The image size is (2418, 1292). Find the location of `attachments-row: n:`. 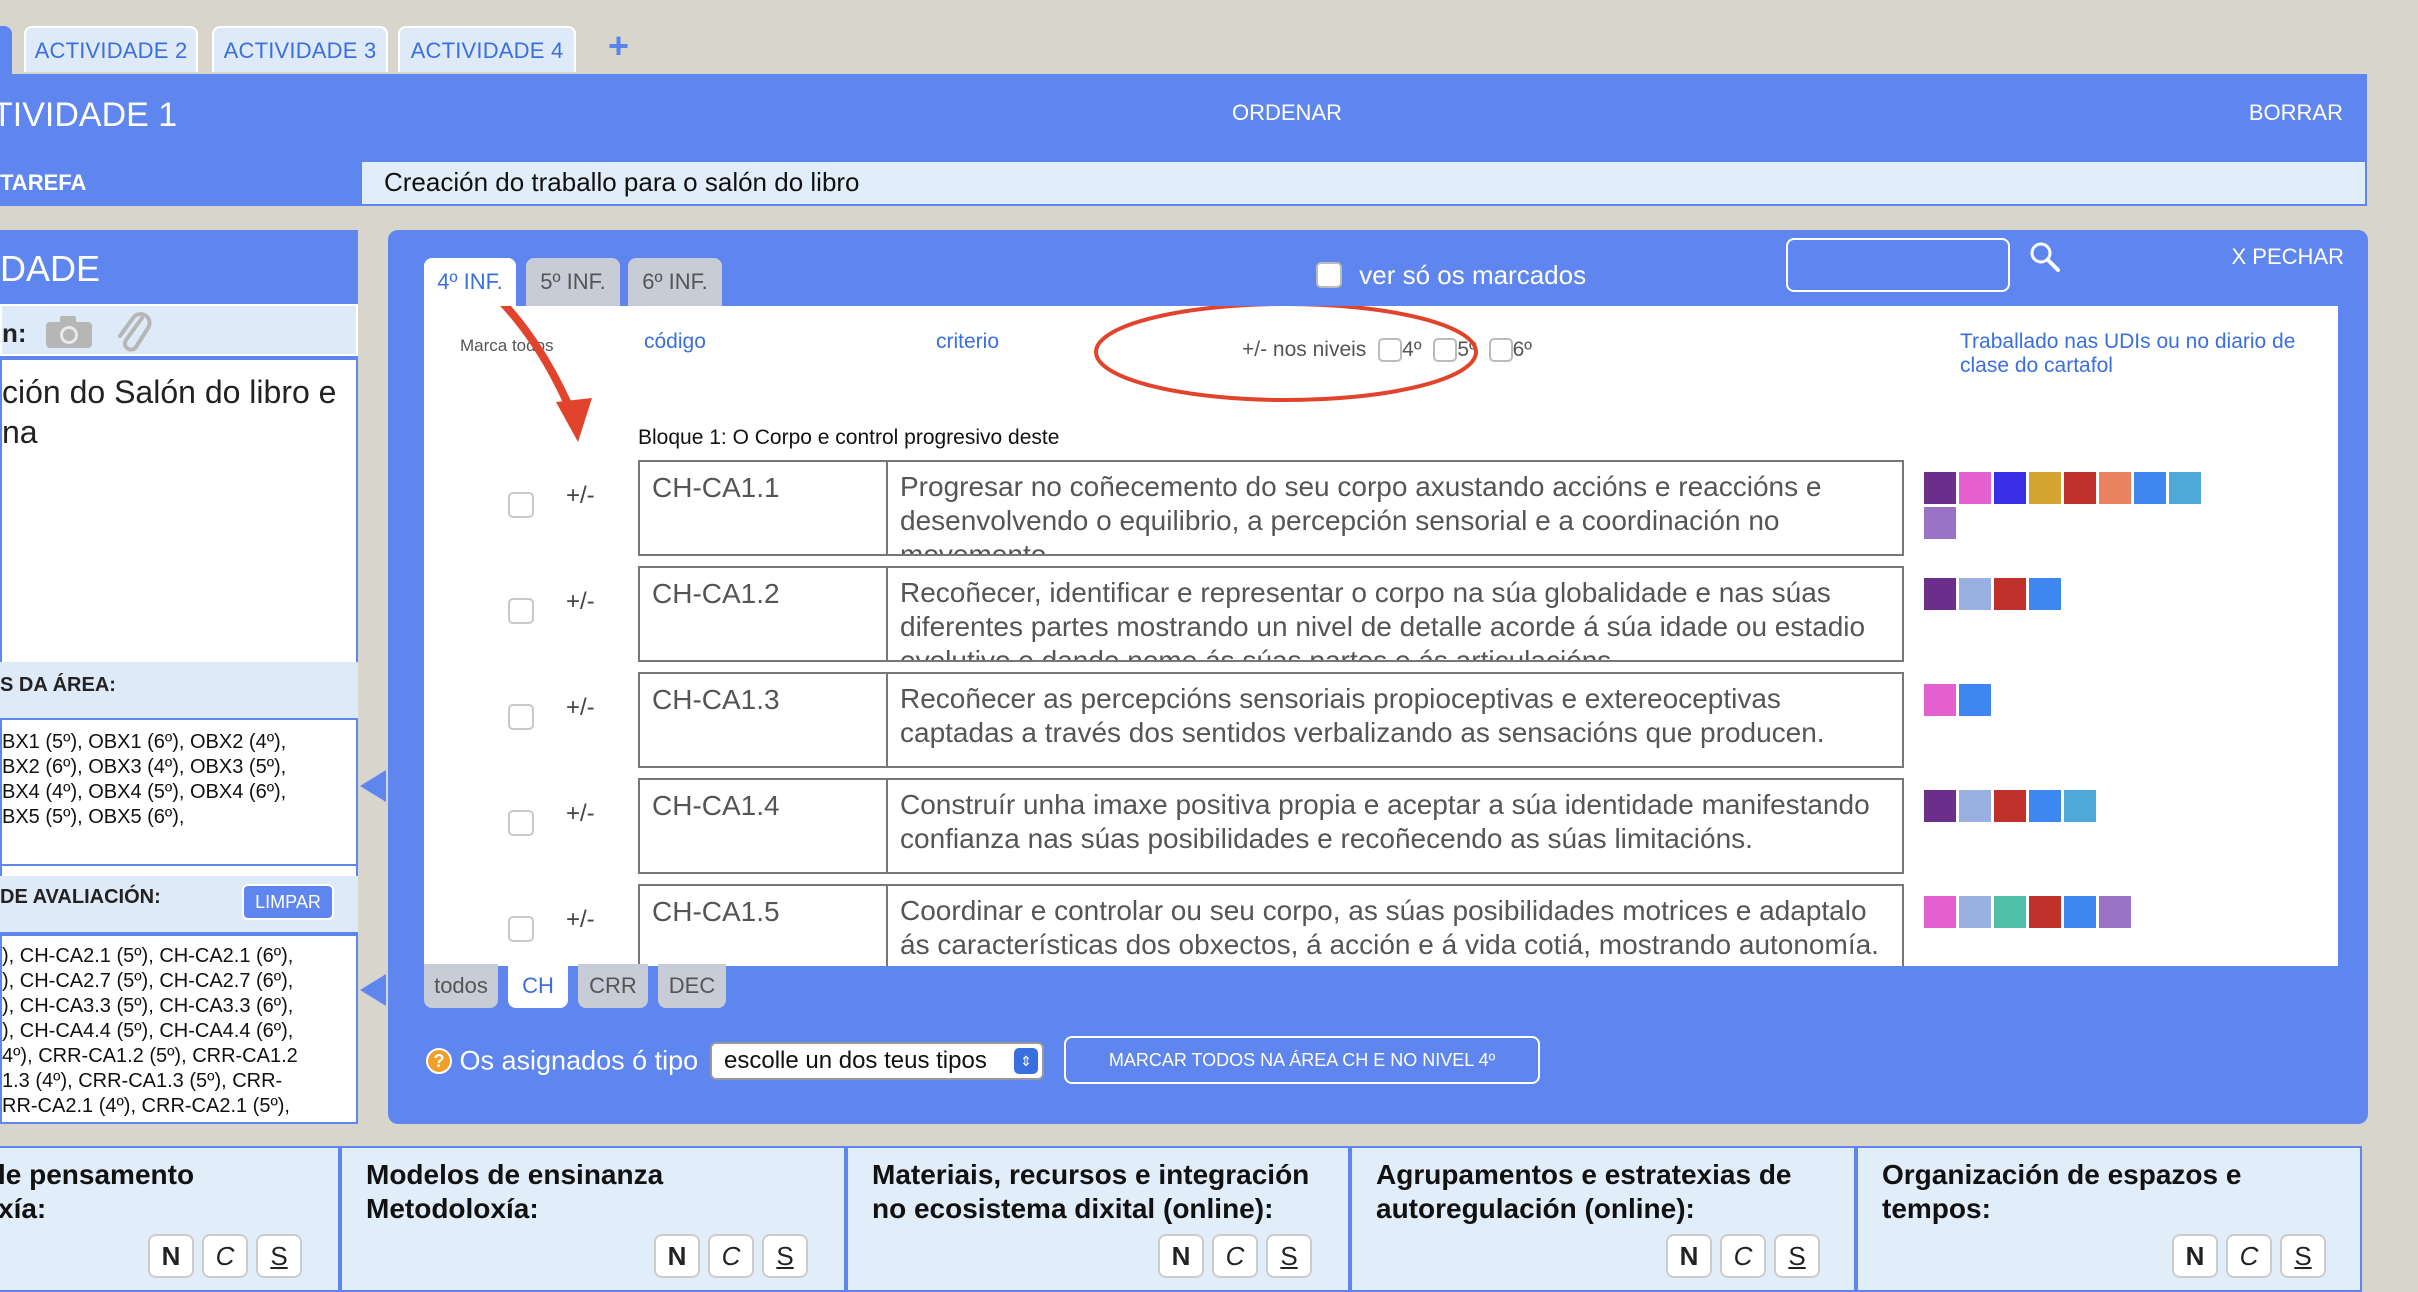

attachments-row: n: is located at coordinates (179, 330).